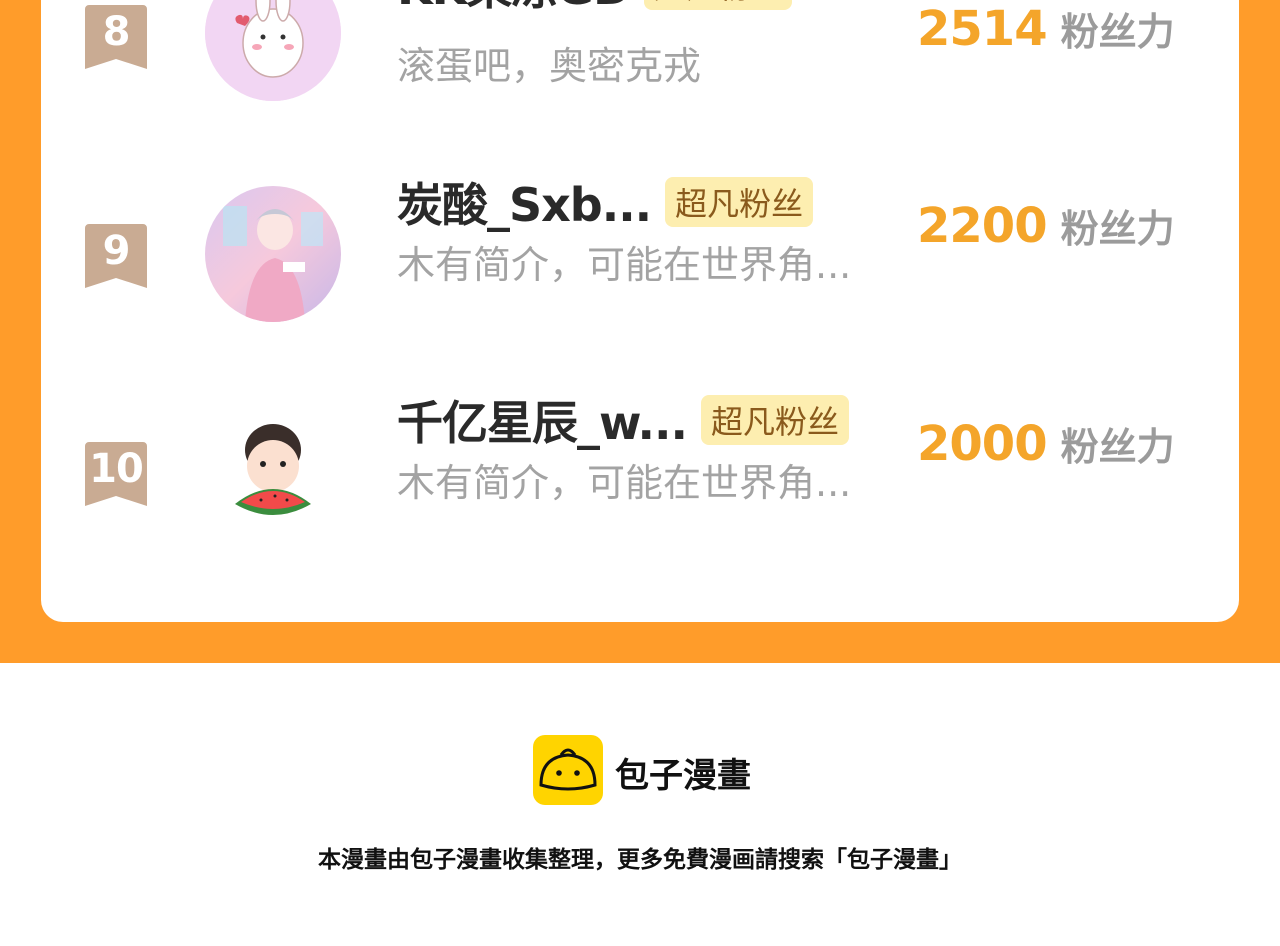  I want to click on rank-badge-icon: 10, so click(116, 474).